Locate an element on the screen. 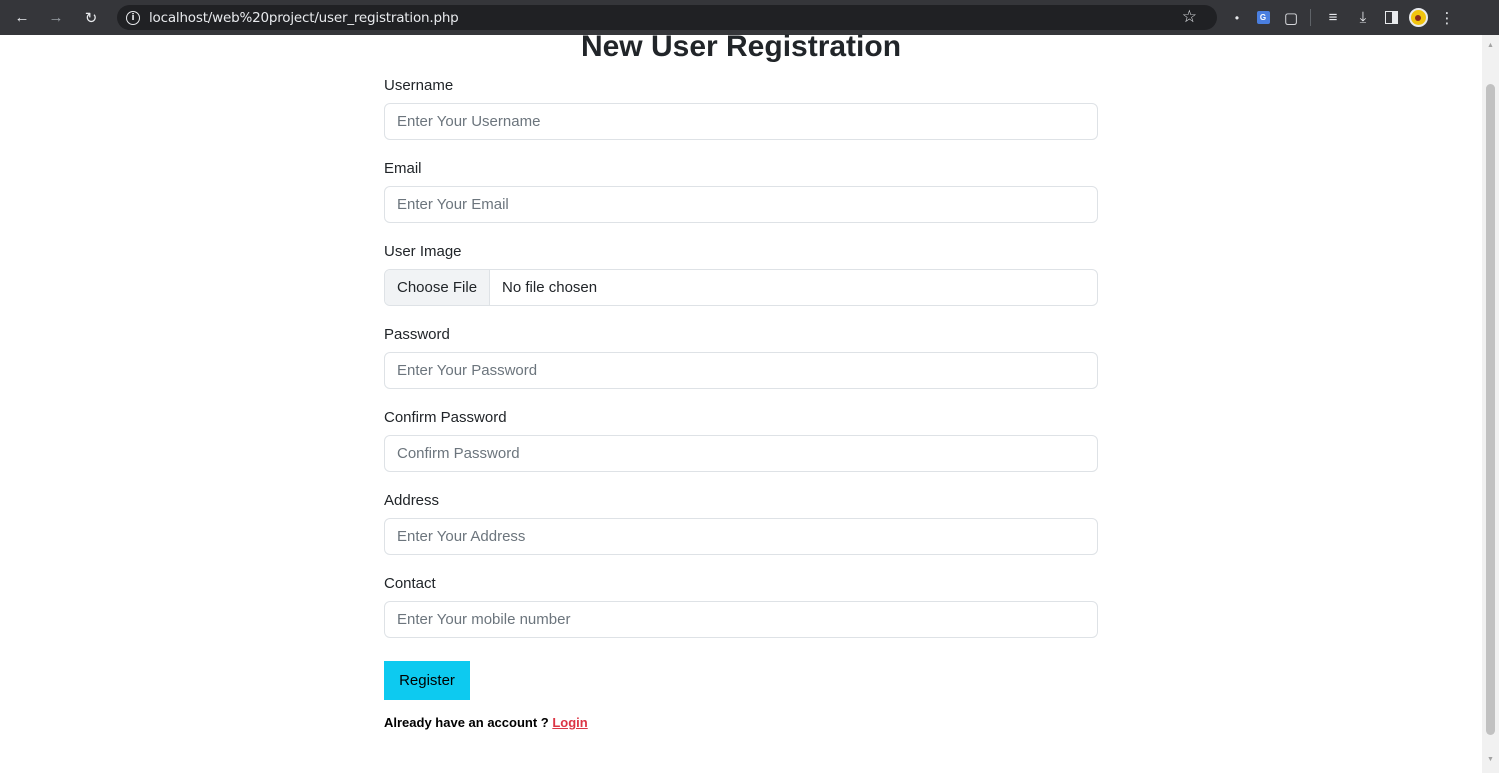 Image resolution: width=1499 pixels, height=773 pixels. page-title: New User Registration is located at coordinates (741, 46).